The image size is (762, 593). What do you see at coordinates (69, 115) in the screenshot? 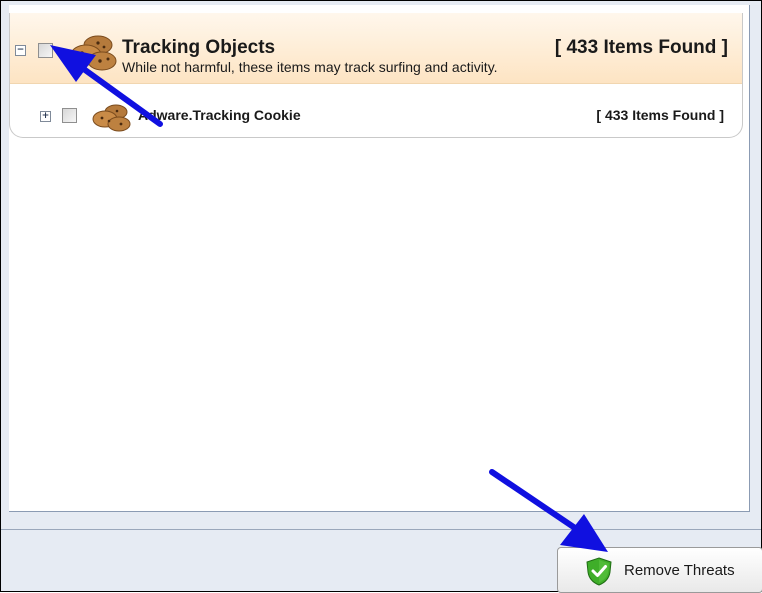
I see `item-checkbox` at bounding box center [69, 115].